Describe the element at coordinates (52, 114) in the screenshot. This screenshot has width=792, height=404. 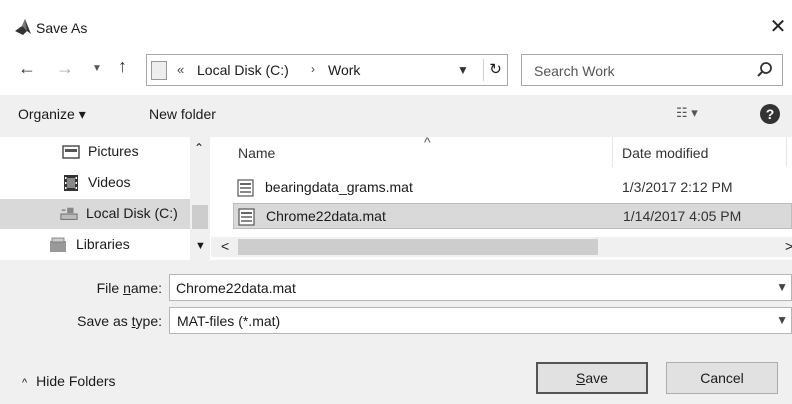
I see `organize-button: Organize ▾` at that location.